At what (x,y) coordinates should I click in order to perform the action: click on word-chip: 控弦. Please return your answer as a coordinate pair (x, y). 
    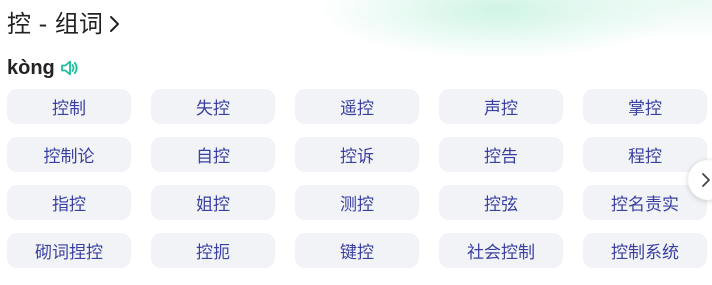
    Looking at the image, I should click on (501, 202).